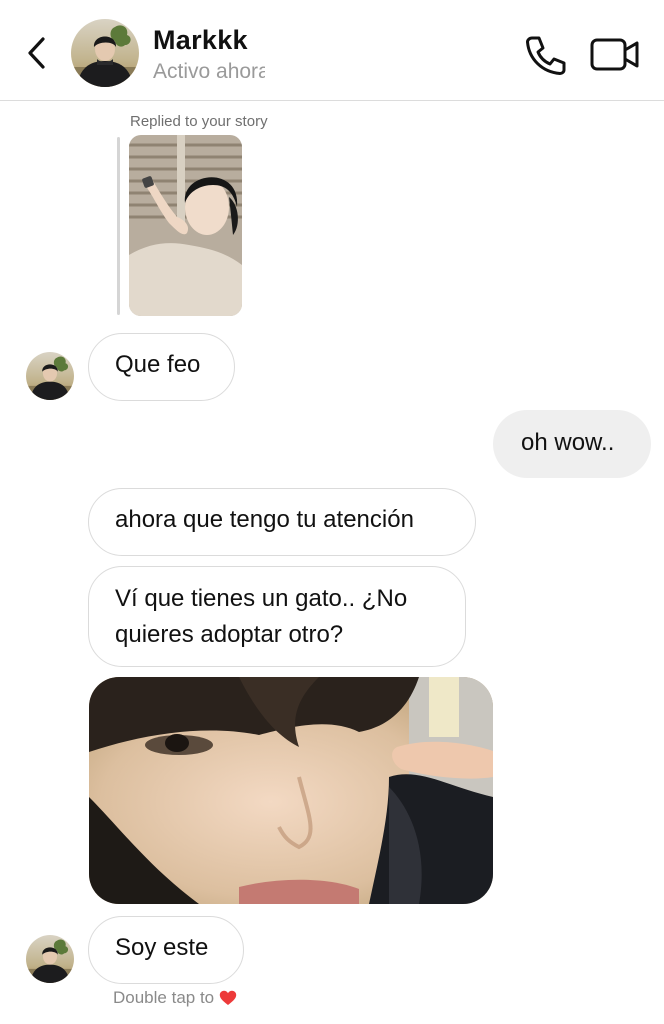 Image resolution: width=664 pixels, height=1024 pixels. I want to click on double-tap-hint: Double tap to, so click(175, 998).